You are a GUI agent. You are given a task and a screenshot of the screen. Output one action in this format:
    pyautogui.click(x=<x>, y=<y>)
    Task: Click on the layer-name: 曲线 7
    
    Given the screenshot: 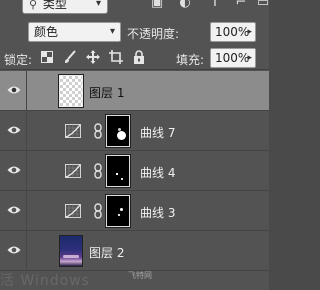 What is the action you would take?
    pyautogui.click(x=157, y=132)
    